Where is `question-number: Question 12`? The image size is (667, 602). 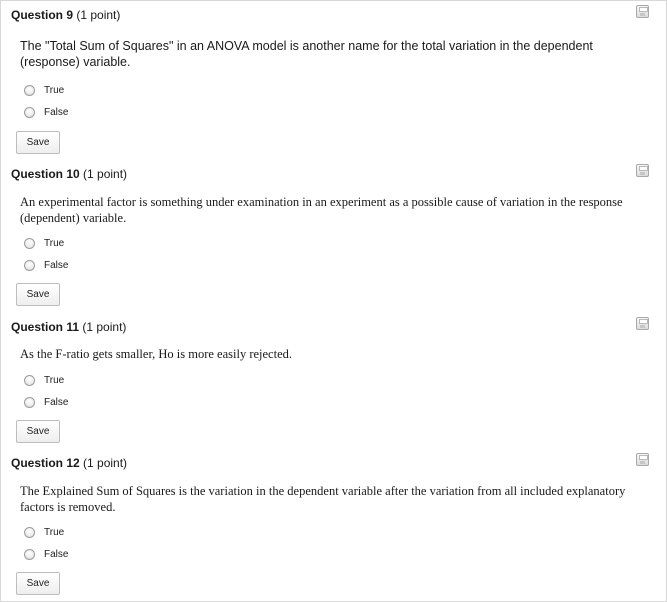
question-number: Question 12 is located at coordinates (45, 463).